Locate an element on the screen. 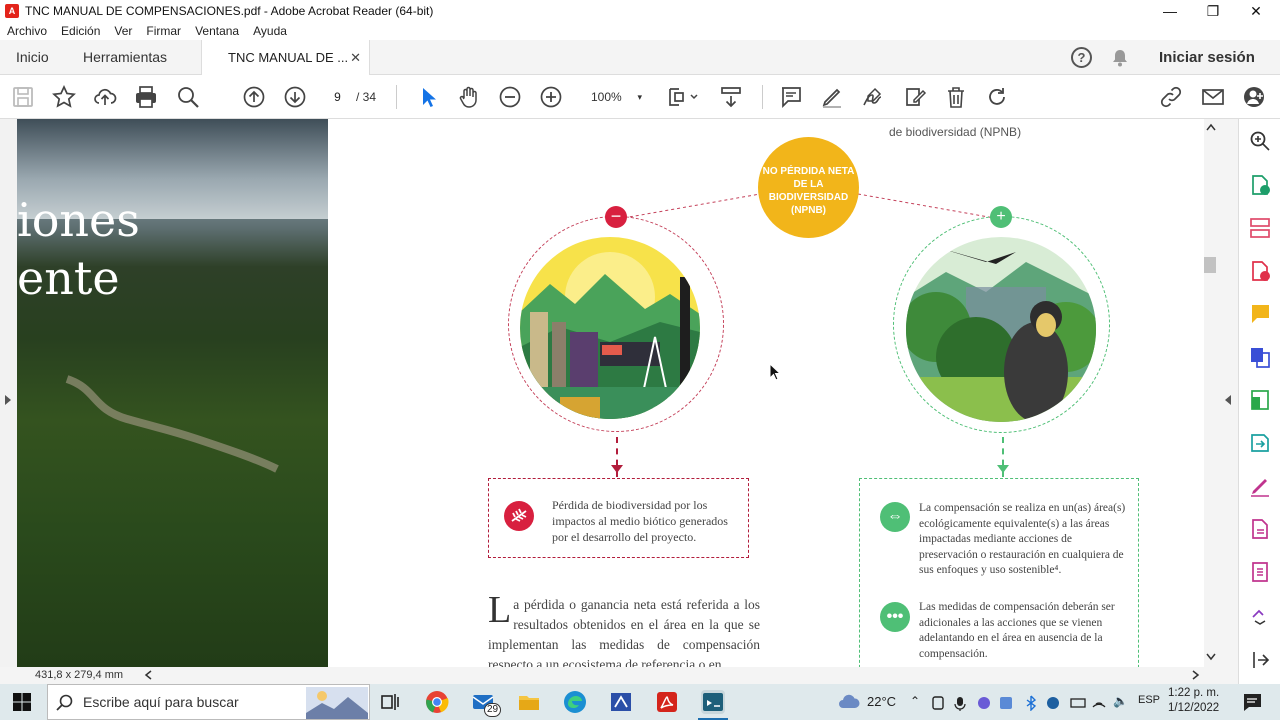 This screenshot has height=720, width=1280. status-bar: 431,8 x 279,4 mm is located at coordinates (619, 675).